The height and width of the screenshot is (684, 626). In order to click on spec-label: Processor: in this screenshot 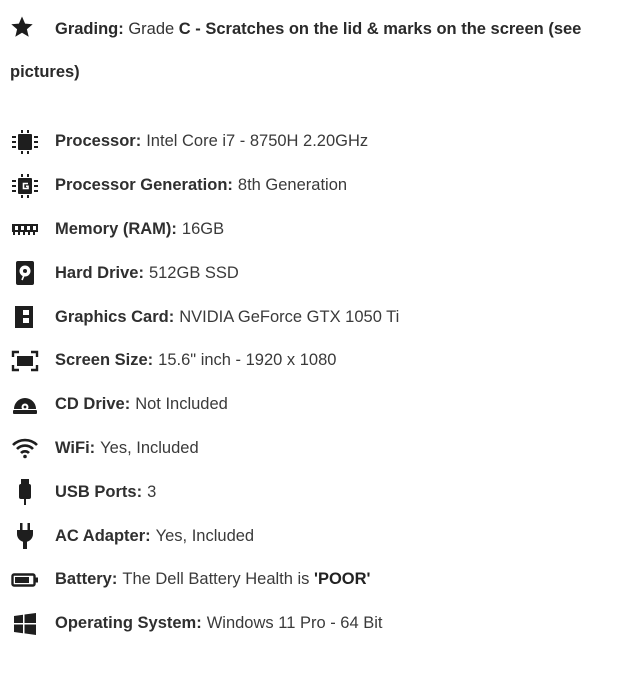, I will do `click(98, 141)`.